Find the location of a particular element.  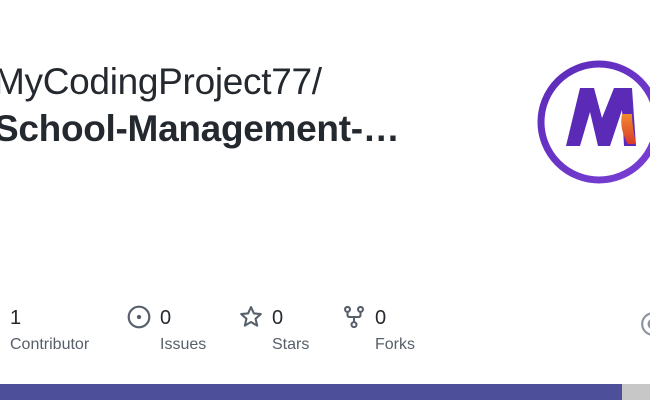

stat-issues-value: 0 is located at coordinates (166, 318).